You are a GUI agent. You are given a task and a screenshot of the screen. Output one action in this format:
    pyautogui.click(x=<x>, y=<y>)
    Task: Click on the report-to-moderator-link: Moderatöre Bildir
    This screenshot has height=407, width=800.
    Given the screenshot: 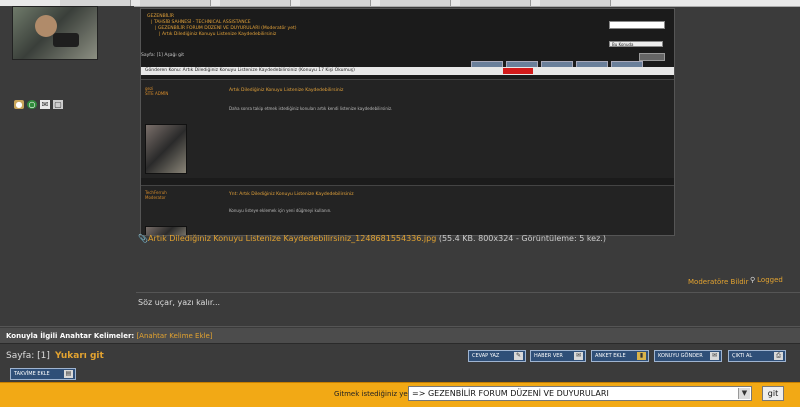 What is the action you would take?
    pyautogui.click(x=718, y=282)
    